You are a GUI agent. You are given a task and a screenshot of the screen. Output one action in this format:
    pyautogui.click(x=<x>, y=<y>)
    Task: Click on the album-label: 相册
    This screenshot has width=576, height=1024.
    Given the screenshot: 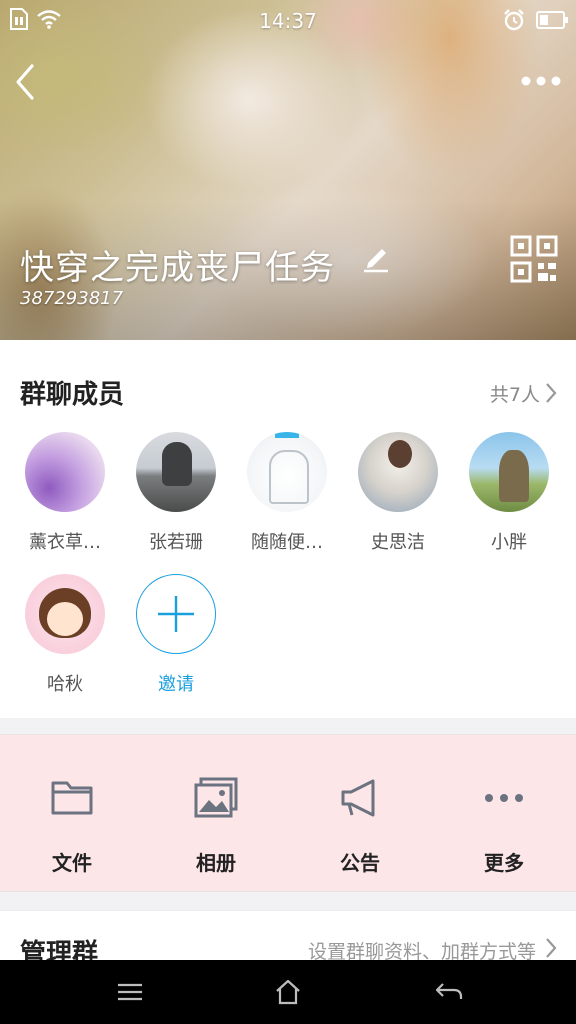 What is the action you would take?
    pyautogui.click(x=216, y=863)
    